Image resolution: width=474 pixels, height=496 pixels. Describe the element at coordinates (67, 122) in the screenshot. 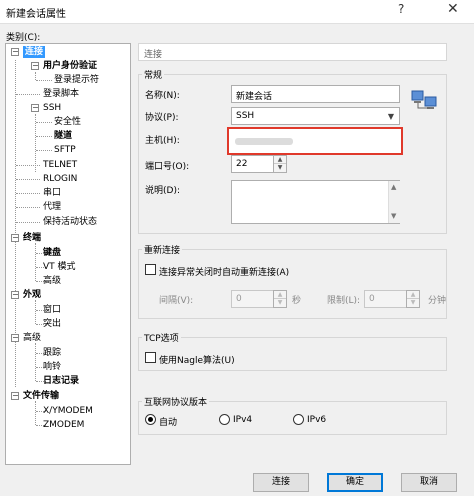

I see `tree-item-security: 安全性` at that location.